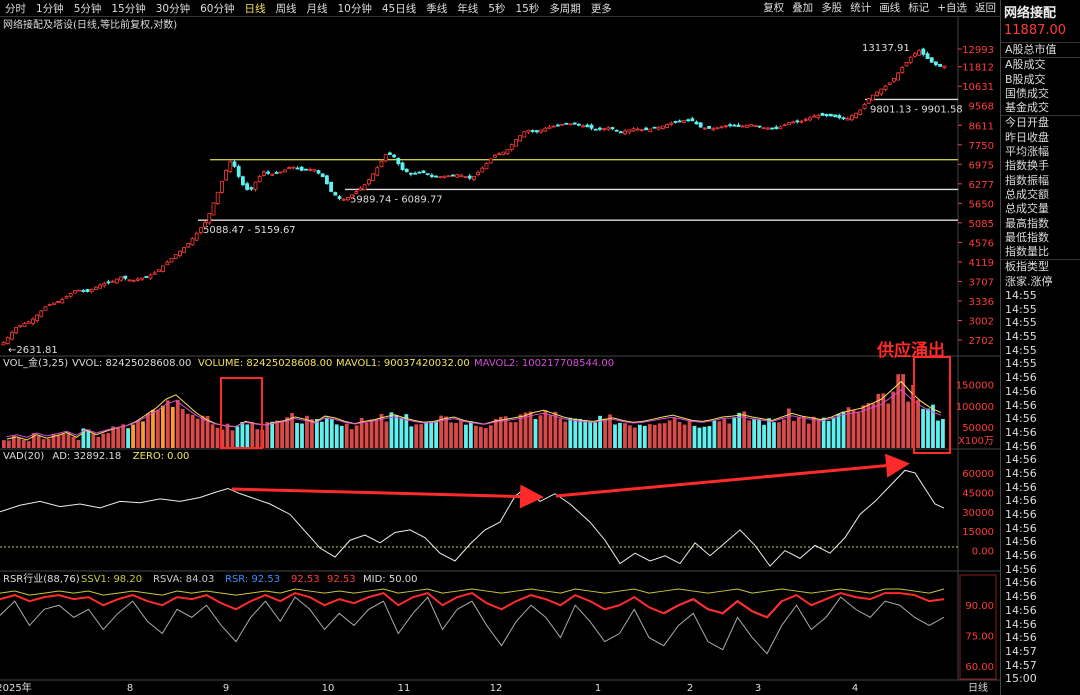  Describe the element at coordinates (183, 579) in the screenshot. I see `rsr-legend-2: RSVA: 84.03` at that location.